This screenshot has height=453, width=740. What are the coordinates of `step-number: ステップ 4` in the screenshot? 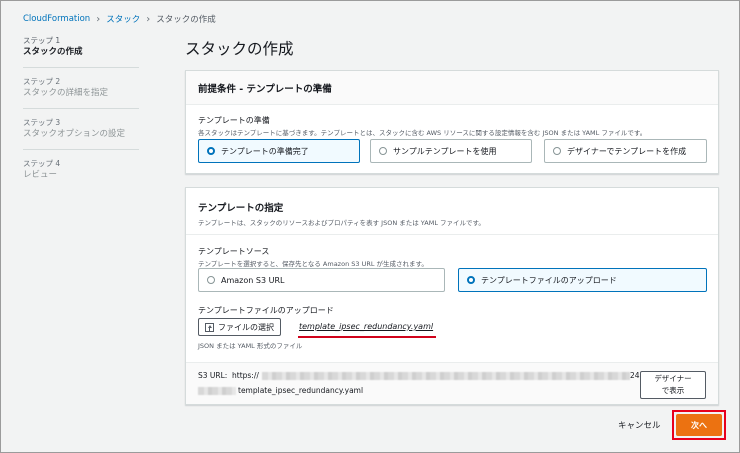 It's located at (42, 163).